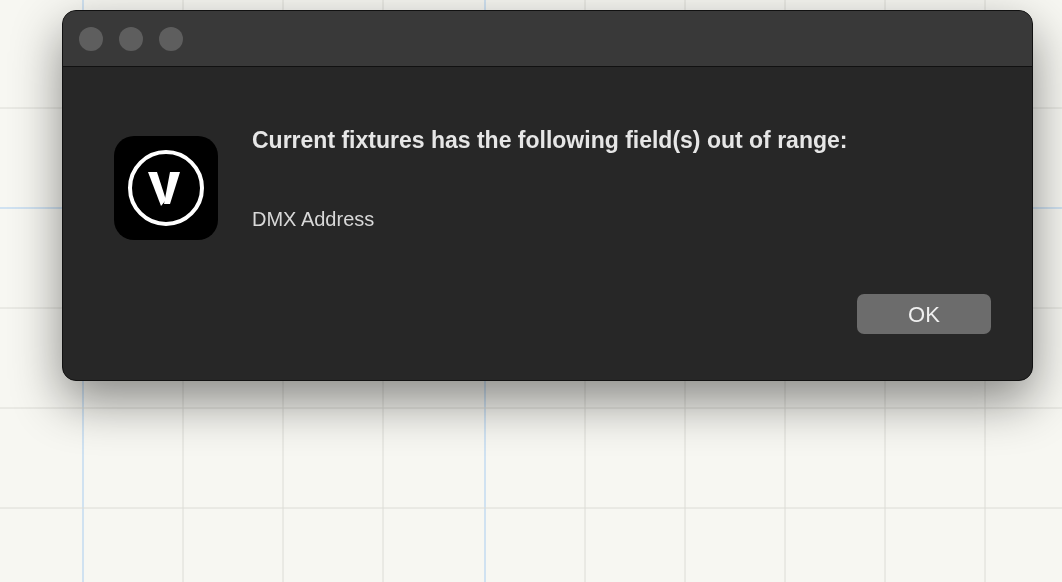 The height and width of the screenshot is (582, 1062). Describe the element at coordinates (550, 140) in the screenshot. I see `dialog-message: Current fixtures has the following field(s) out of range:` at that location.